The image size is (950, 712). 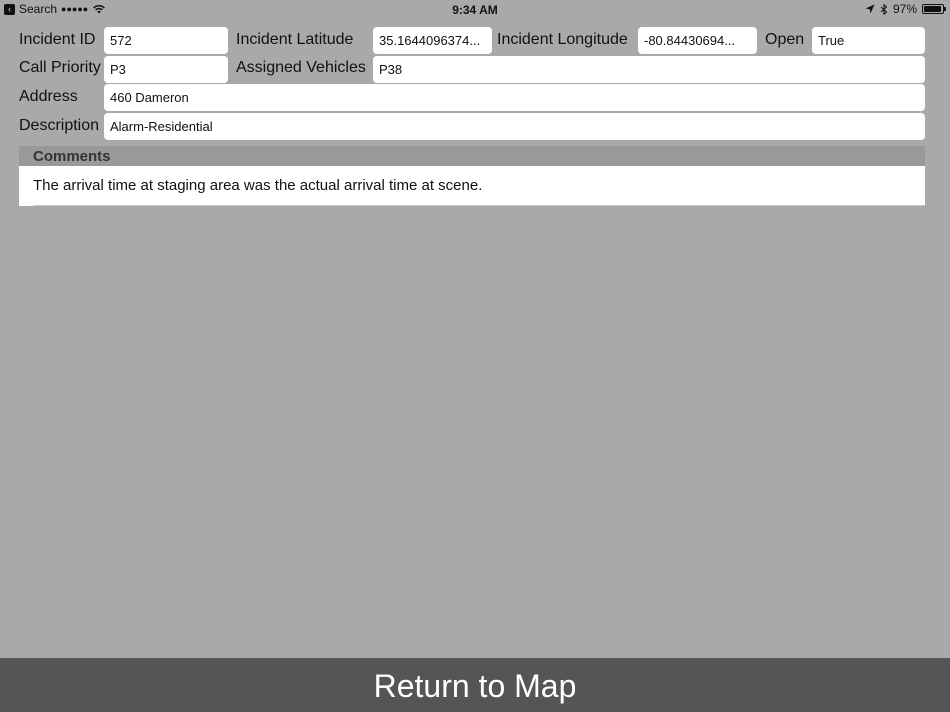 What do you see at coordinates (870, 9) in the screenshot?
I see `location-arrow-icon` at bounding box center [870, 9].